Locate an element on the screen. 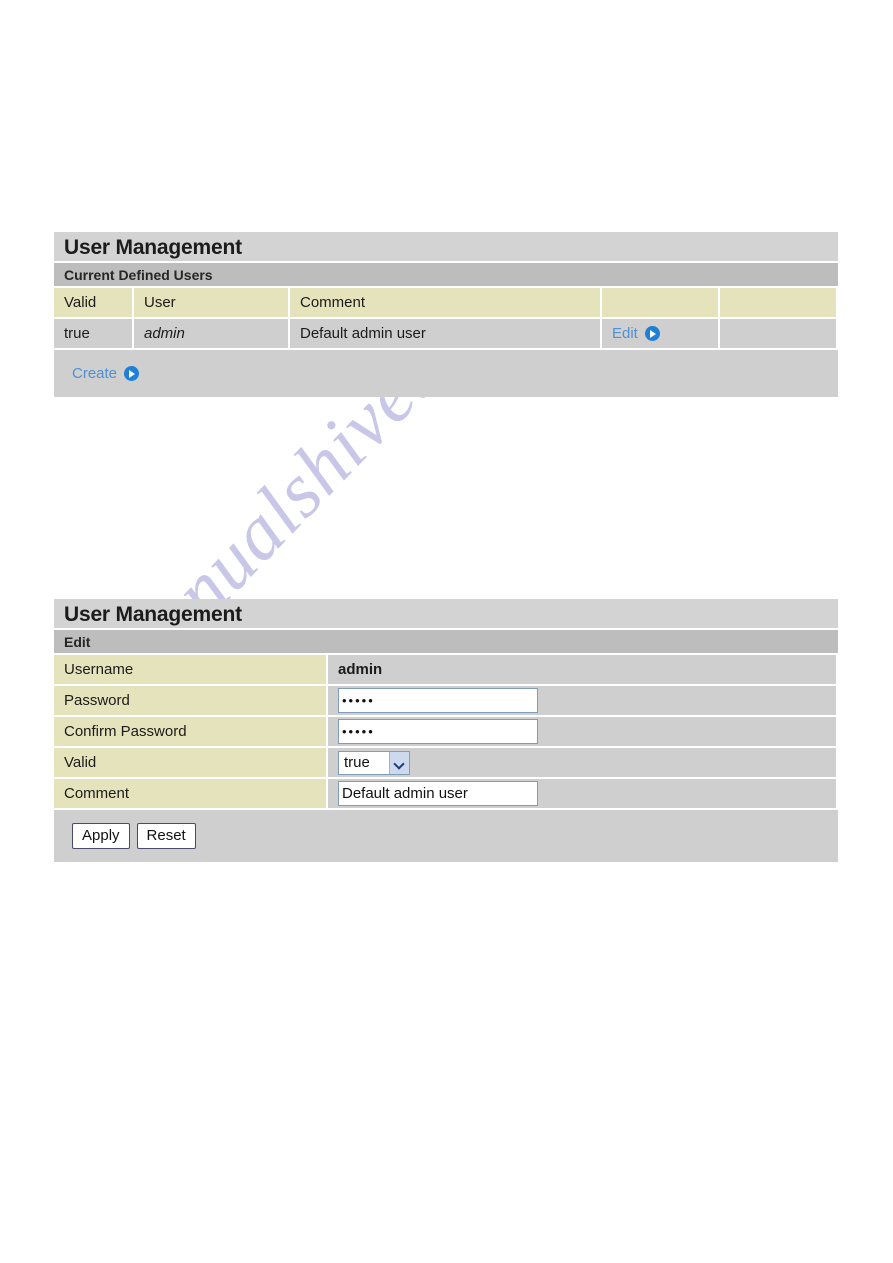  panel-subtitle-edit: Edit is located at coordinates (446, 642).